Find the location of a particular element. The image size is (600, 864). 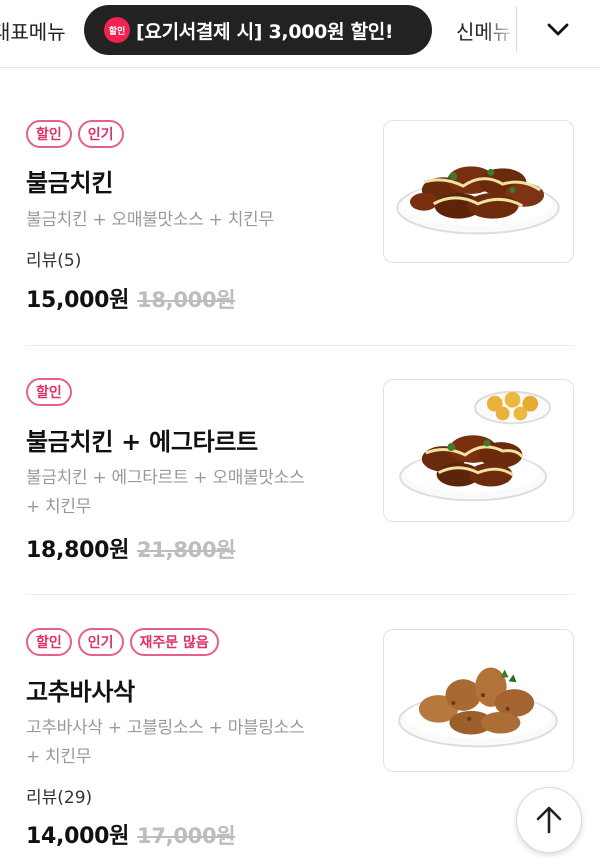

scroll-to-top-button is located at coordinates (549, 820).